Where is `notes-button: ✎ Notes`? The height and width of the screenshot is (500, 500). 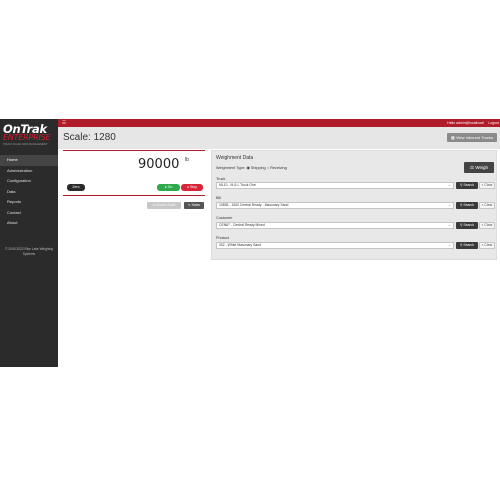 notes-button: ✎ Notes is located at coordinates (194, 205).